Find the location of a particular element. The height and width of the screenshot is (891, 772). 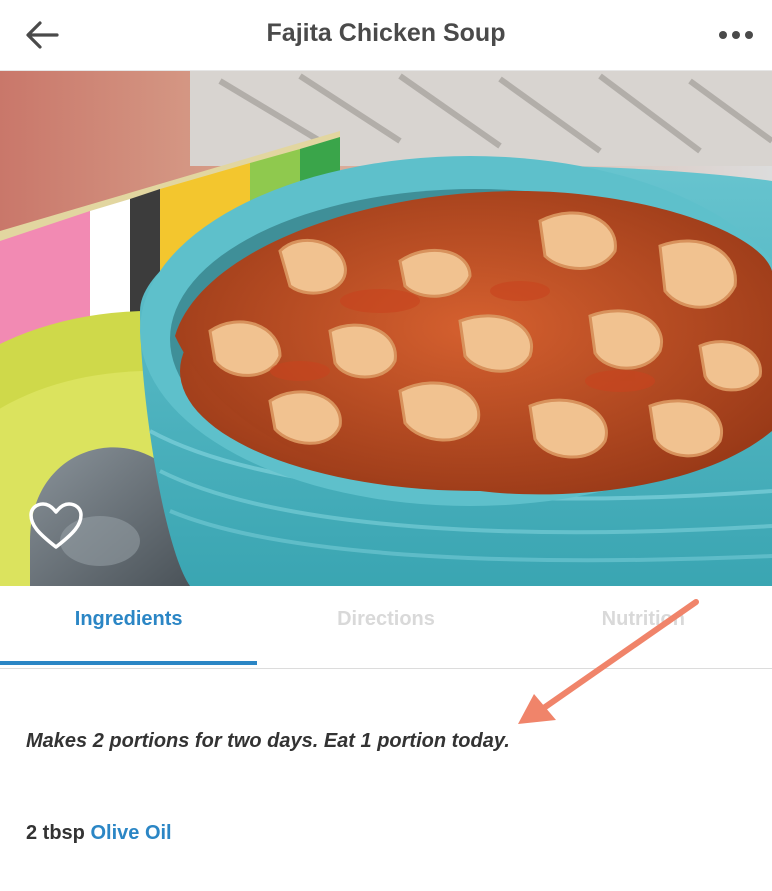

page-title: Fajita Chicken Soup is located at coordinates (386, 33).